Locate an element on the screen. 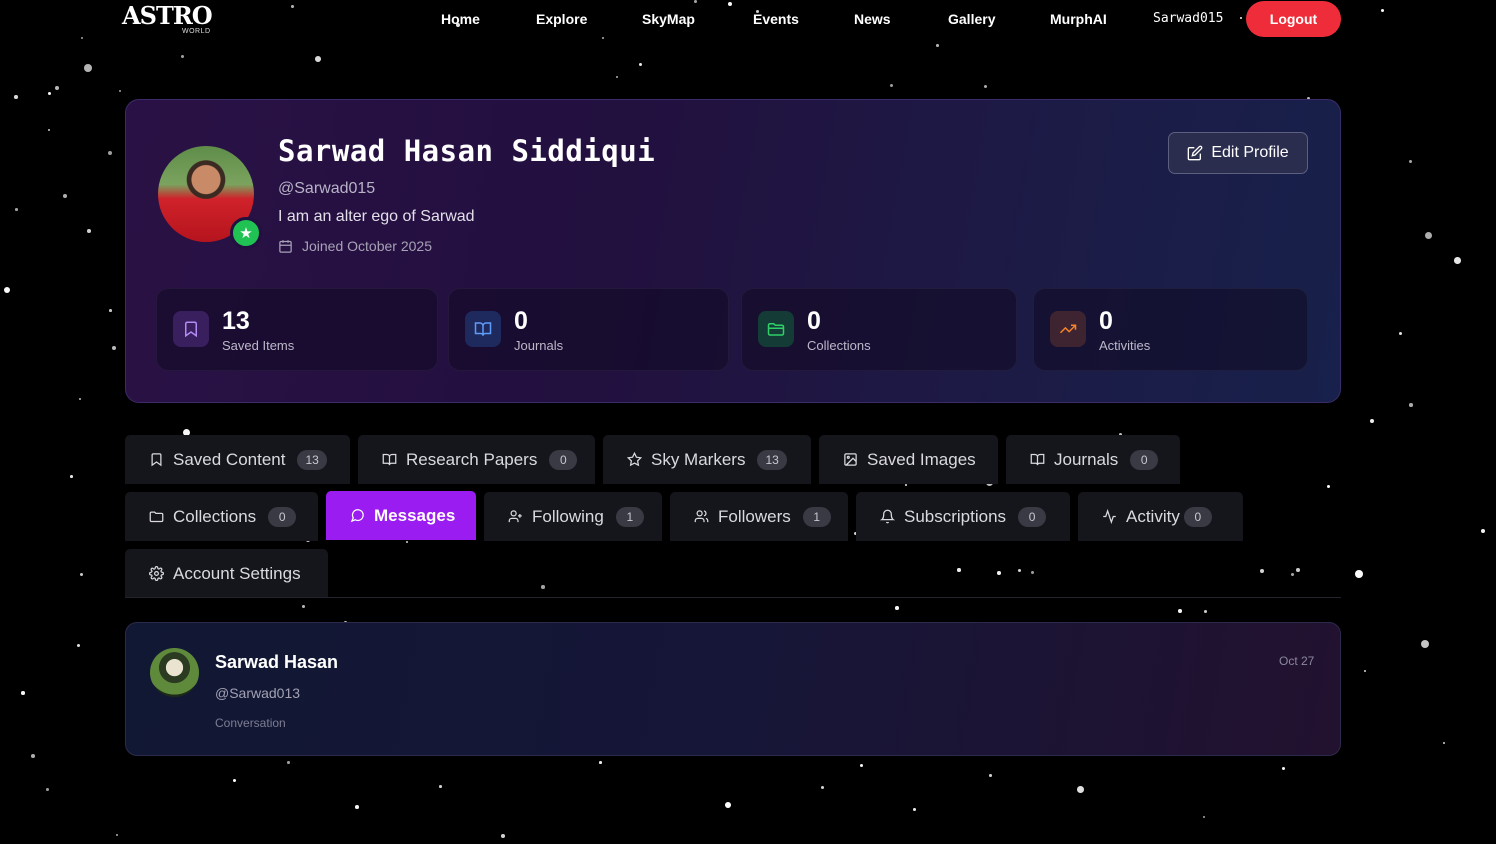  tab-activity: Activity 0 is located at coordinates (1160, 516).